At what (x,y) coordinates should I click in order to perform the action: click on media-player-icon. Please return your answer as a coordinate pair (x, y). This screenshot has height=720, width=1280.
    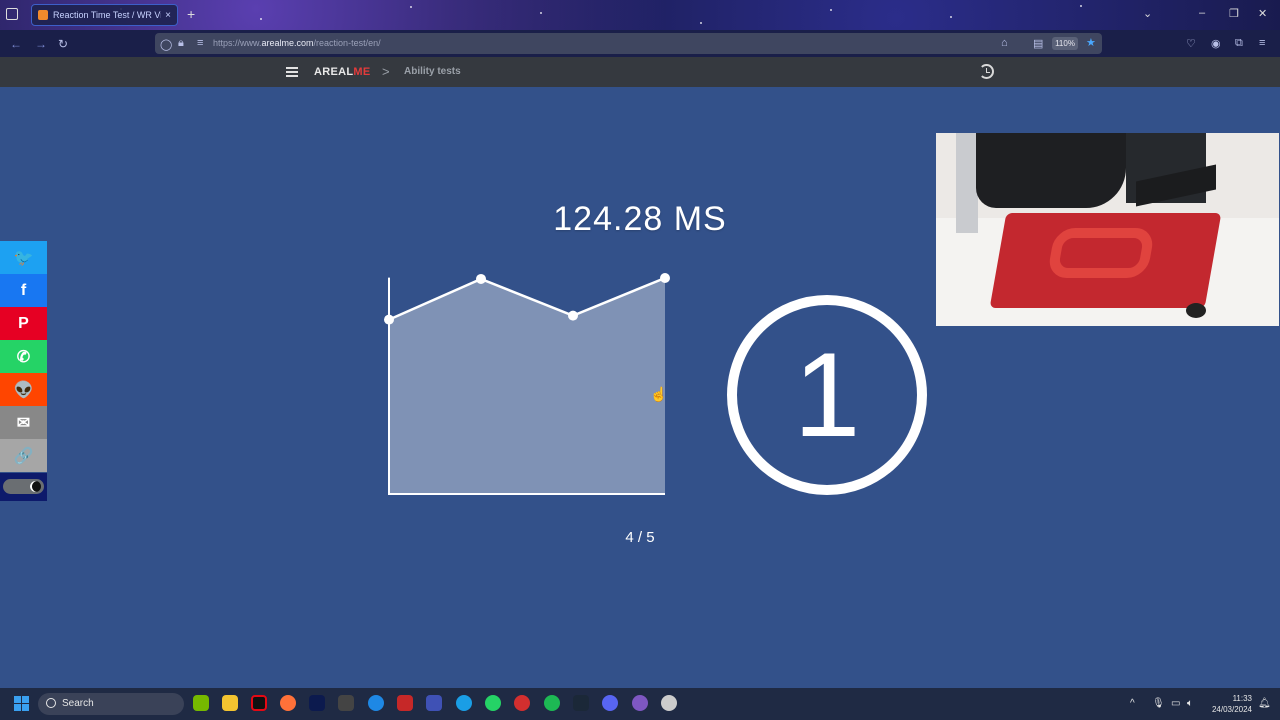
    Looking at the image, I should click on (376, 703).